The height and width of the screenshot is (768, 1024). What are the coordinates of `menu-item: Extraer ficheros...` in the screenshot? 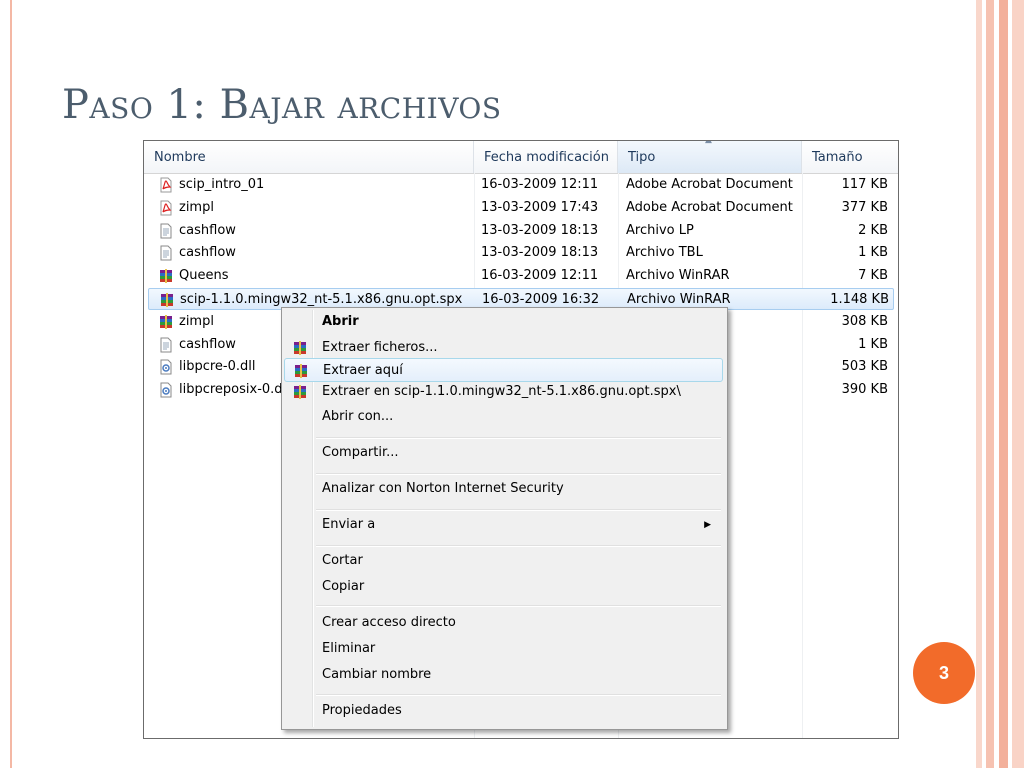 It's located at (503, 348).